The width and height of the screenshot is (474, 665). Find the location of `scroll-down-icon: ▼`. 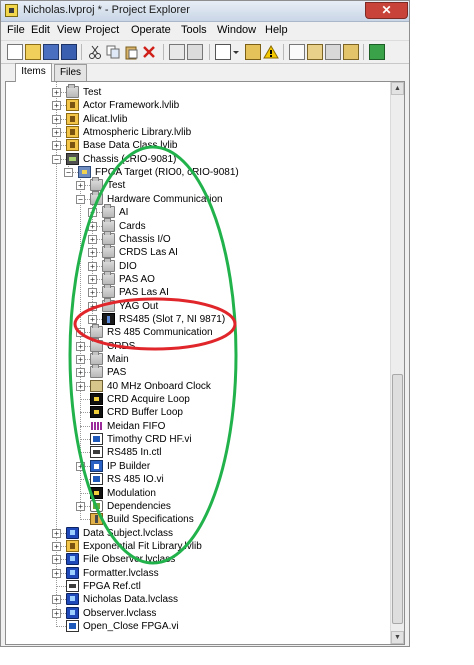

scroll-down-icon: ▼ is located at coordinates (397, 637).